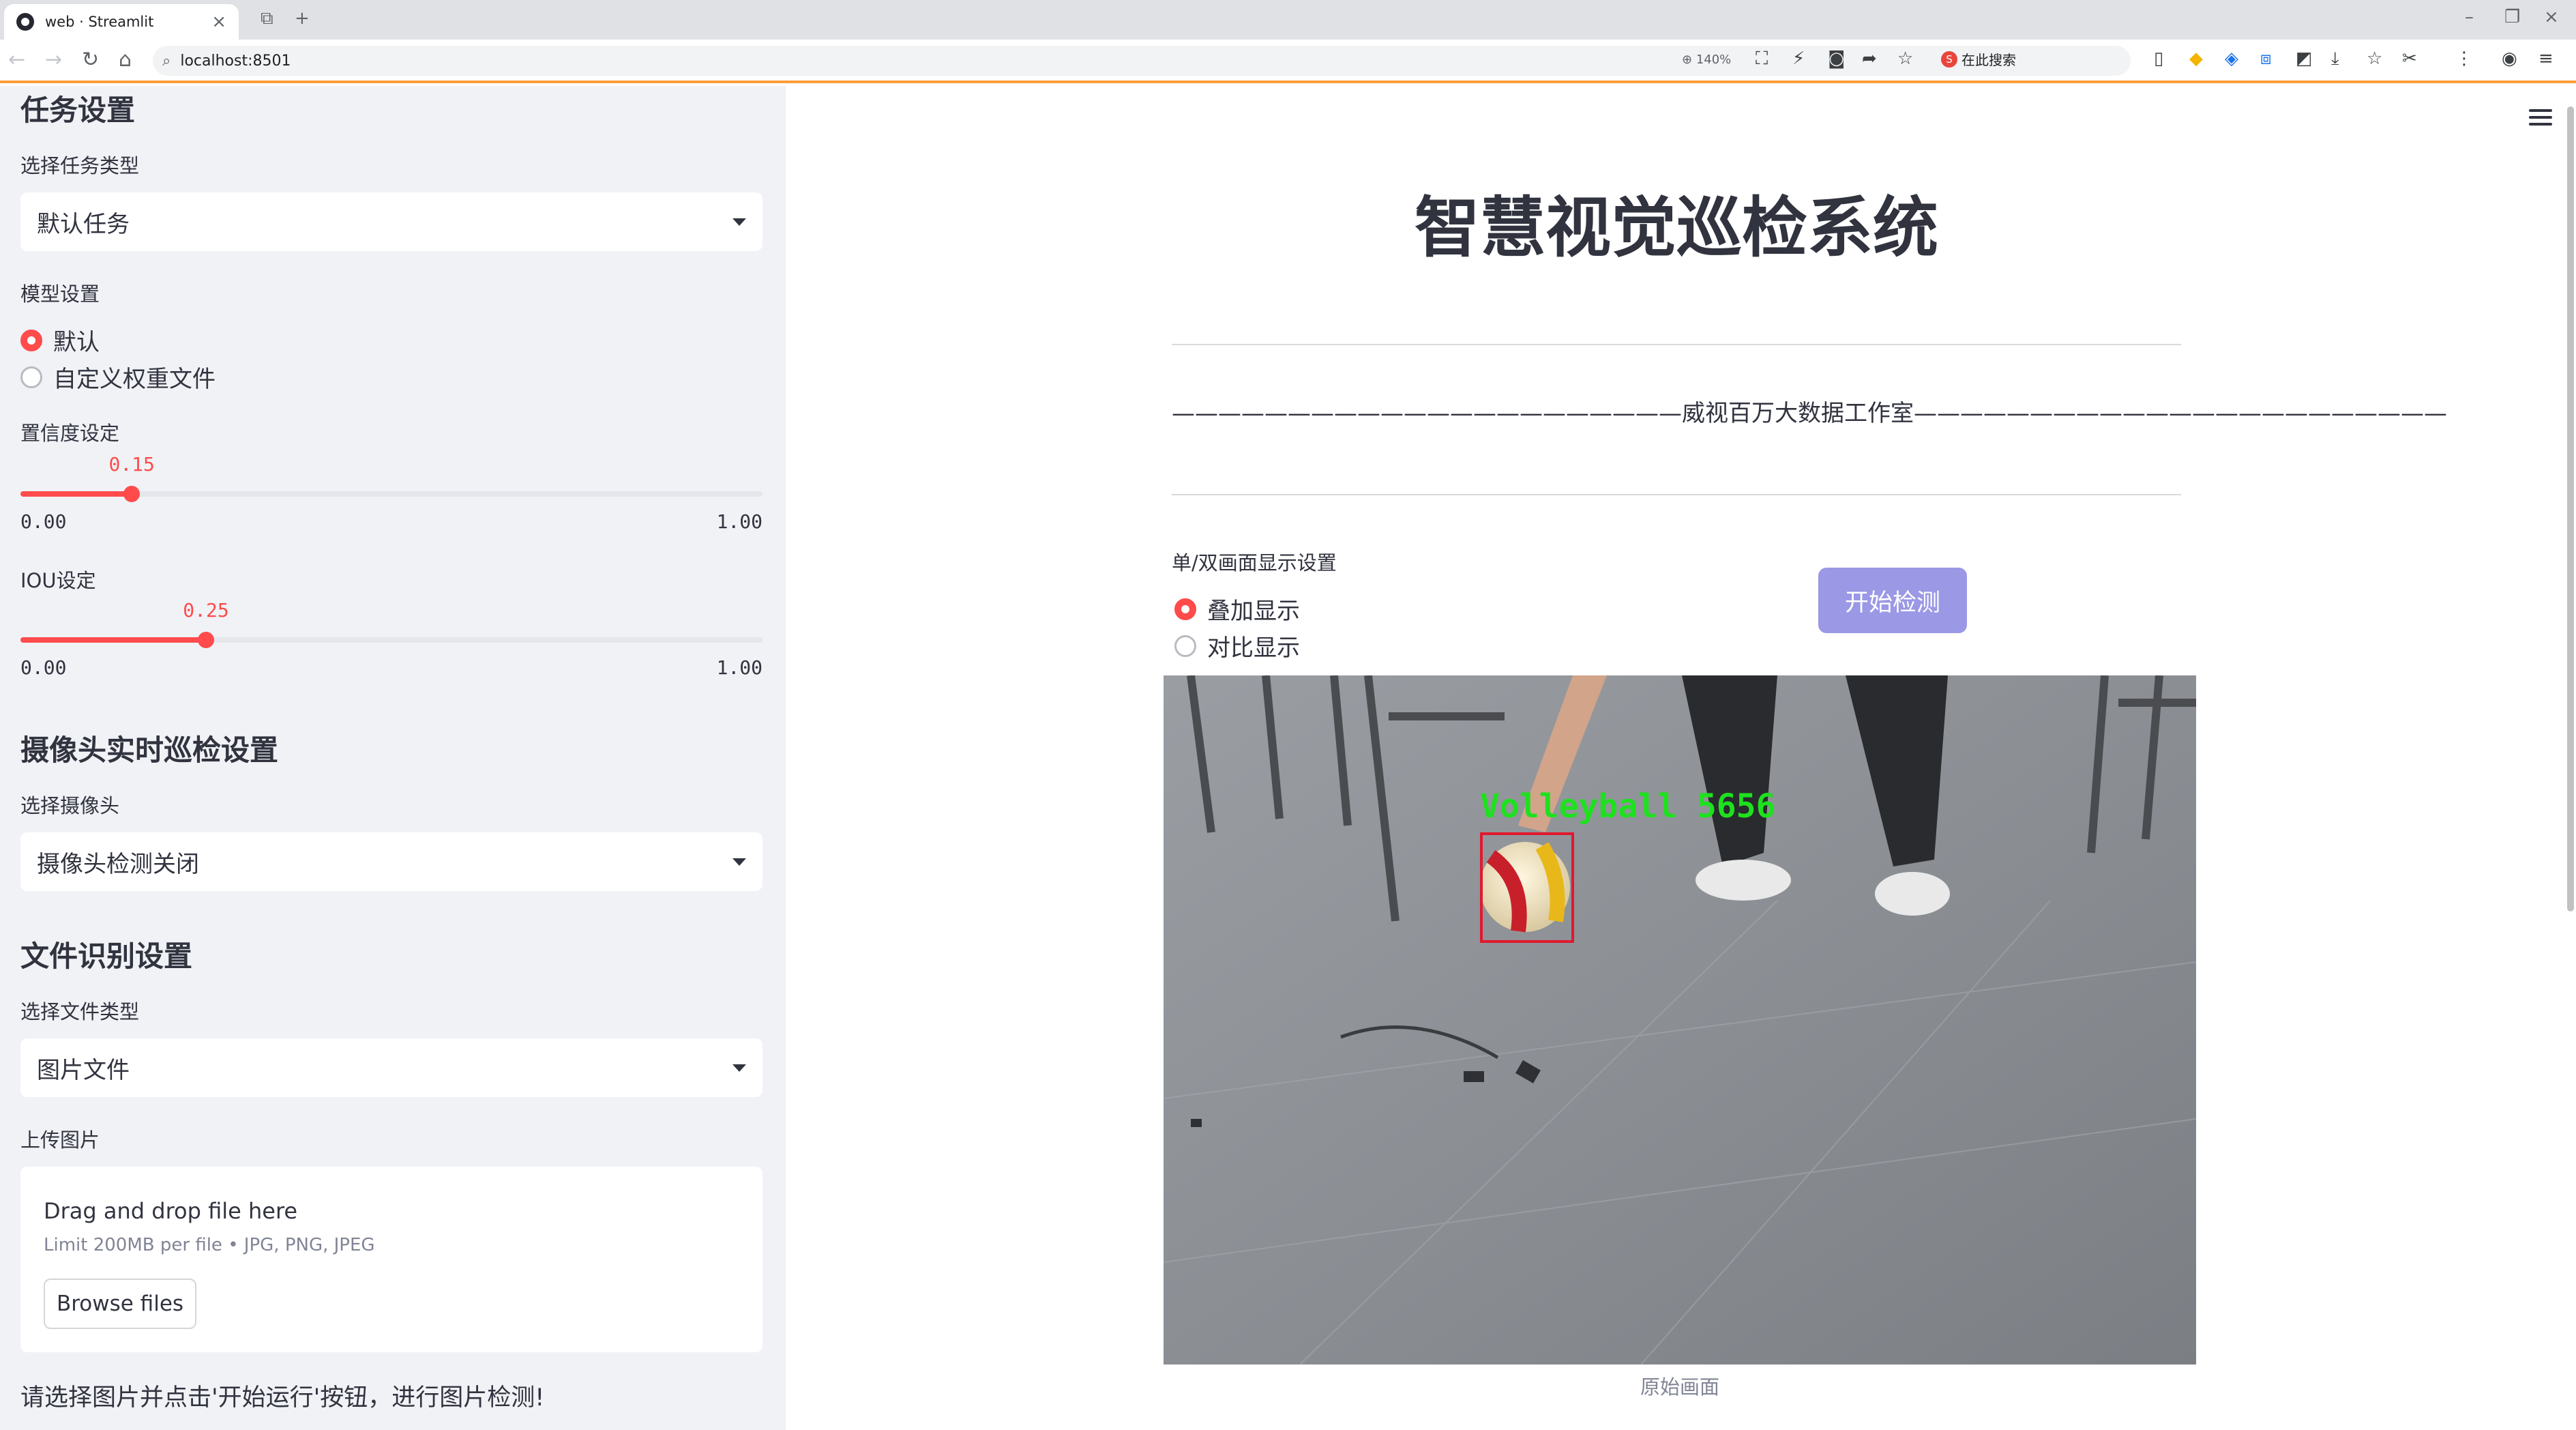 Image resolution: width=2576 pixels, height=1430 pixels. What do you see at coordinates (206, 611) in the screenshot?
I see `slider-value: 0.25` at bounding box center [206, 611].